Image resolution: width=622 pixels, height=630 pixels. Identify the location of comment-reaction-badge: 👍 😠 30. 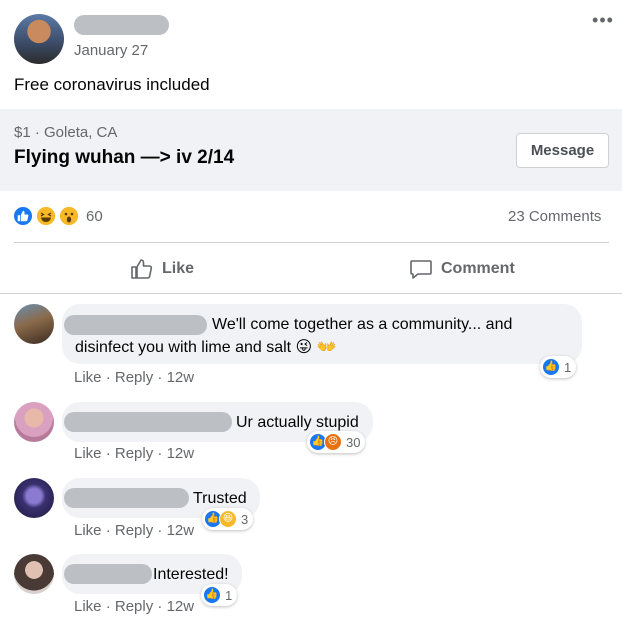
(336, 442).